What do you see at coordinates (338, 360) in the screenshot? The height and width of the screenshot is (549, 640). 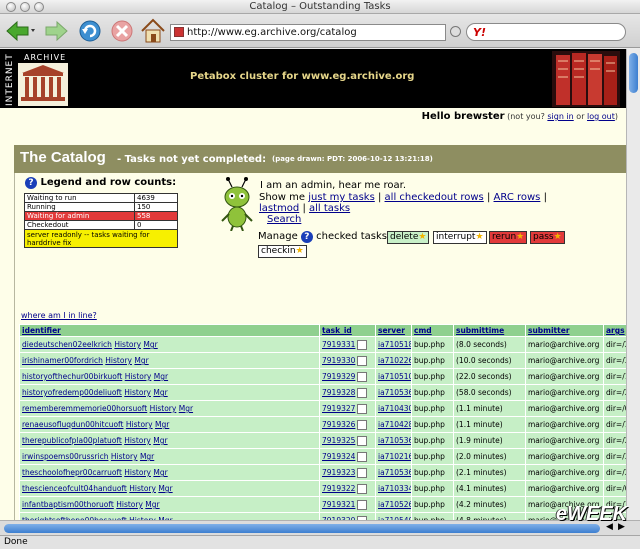 I see `task-id-link: 7919330` at bounding box center [338, 360].